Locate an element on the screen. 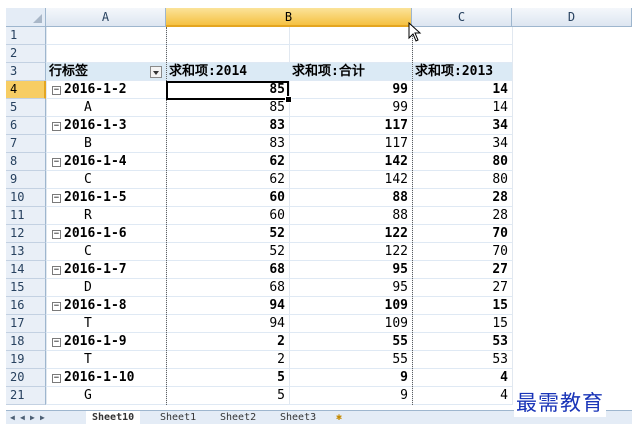 Image resolution: width=637 pixels, height=432 pixels. column-header-a: A is located at coordinates (106, 17).